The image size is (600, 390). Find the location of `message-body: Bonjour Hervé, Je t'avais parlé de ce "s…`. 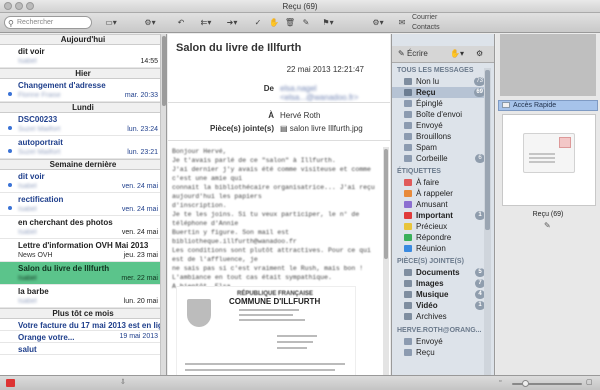

message-body: Bonjour Hervé, Je t'avais parlé de ce "s… is located at coordinates (273, 219).